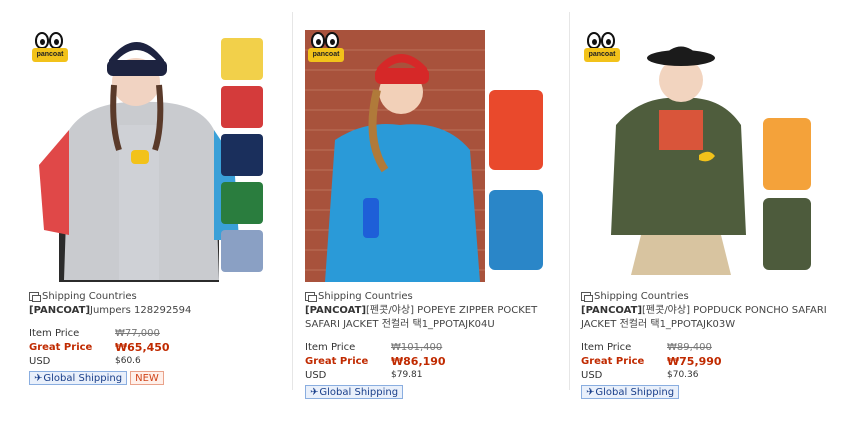  Describe the element at coordinates (694, 361) in the screenshot. I see `great-price-value: ₩75,990` at that location.